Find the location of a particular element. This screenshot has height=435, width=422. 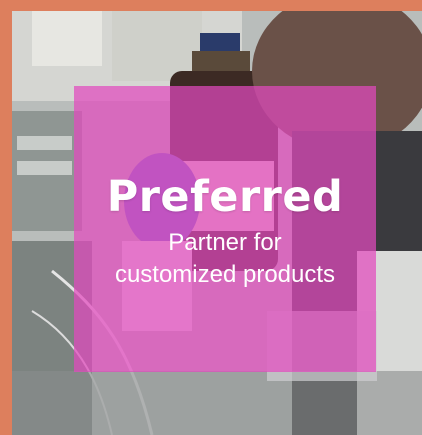

card-subtitle-line-2: customized products is located at coordinates (225, 274).